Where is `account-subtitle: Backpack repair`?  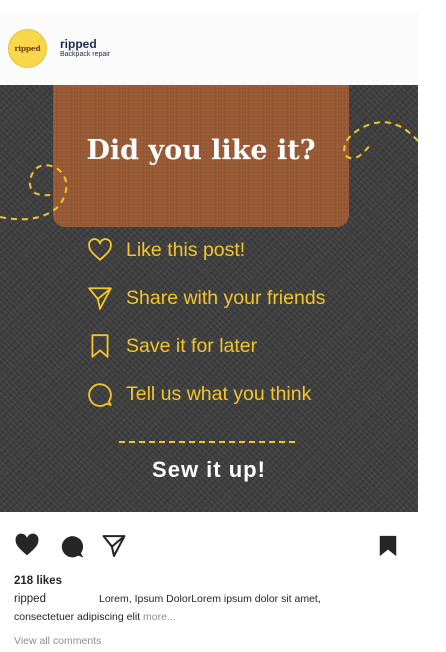
account-subtitle: Backpack repair is located at coordinates (85, 54).